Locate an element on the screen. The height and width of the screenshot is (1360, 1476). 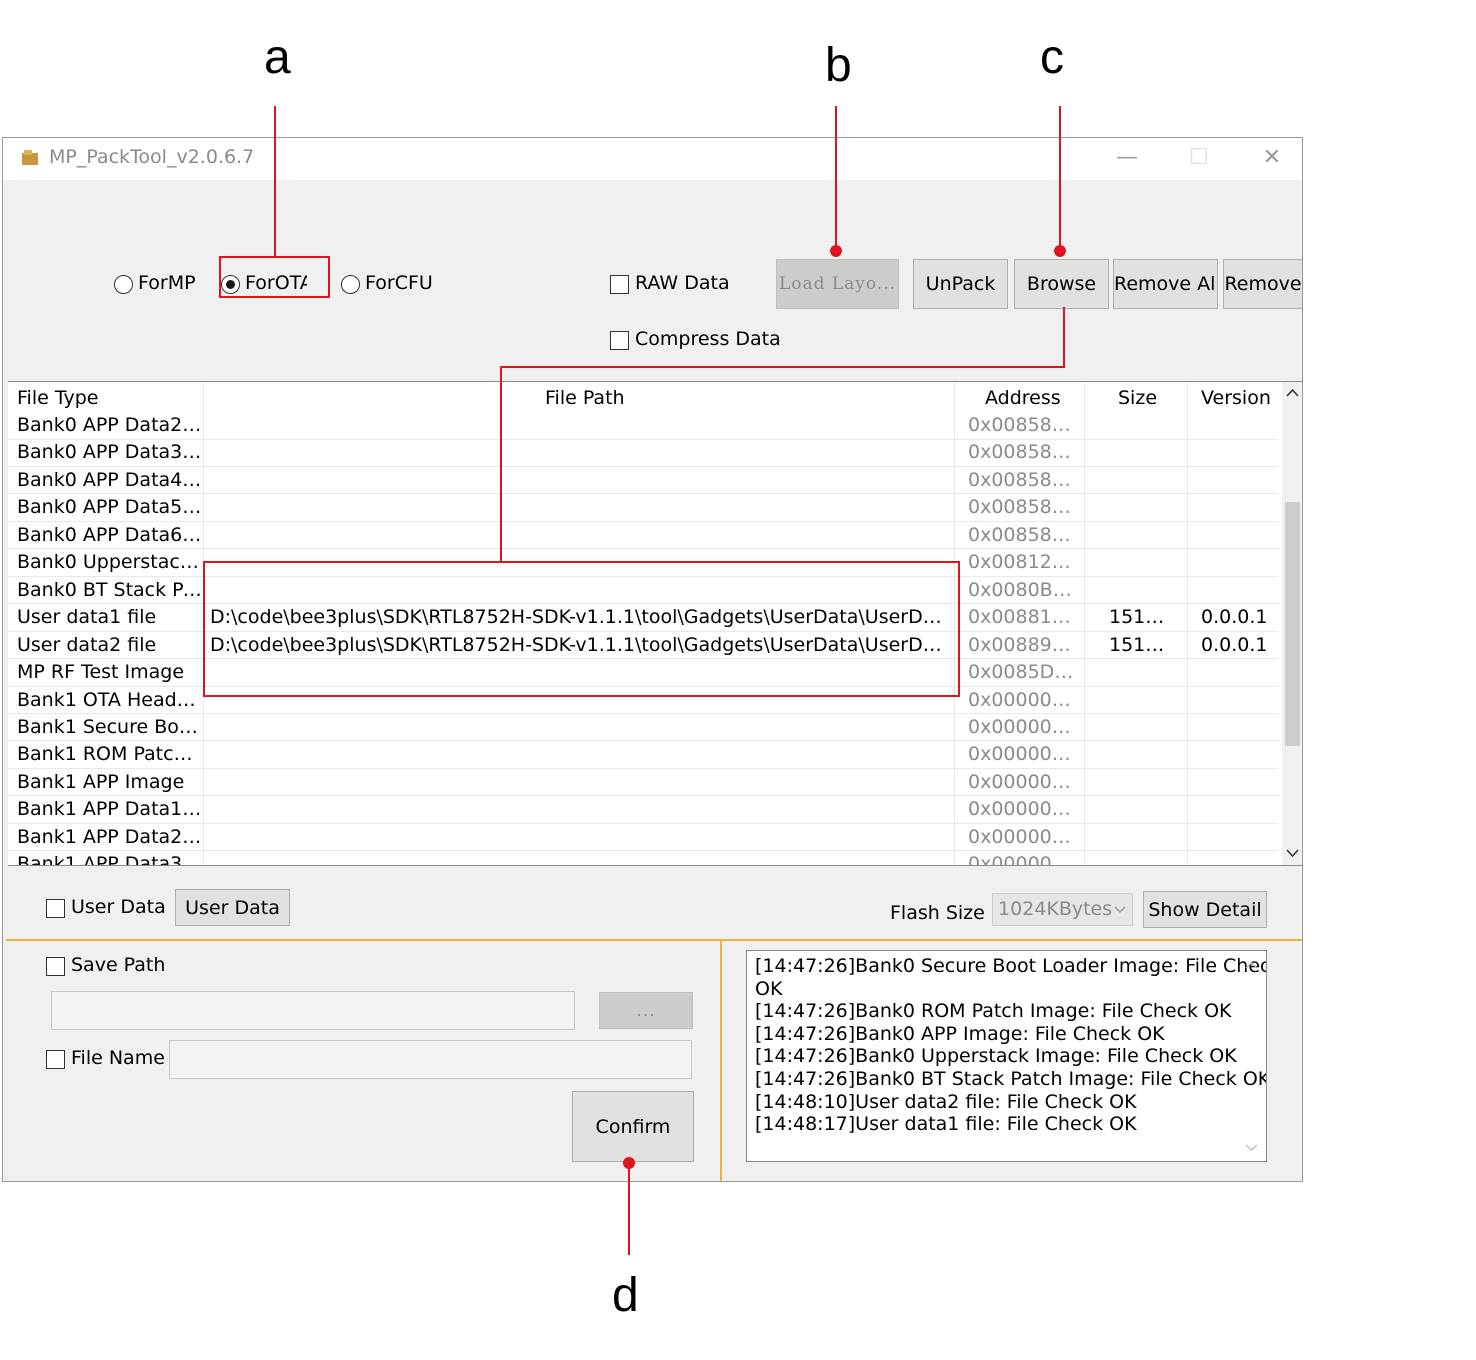
file-name-checkbox is located at coordinates (55, 1059).